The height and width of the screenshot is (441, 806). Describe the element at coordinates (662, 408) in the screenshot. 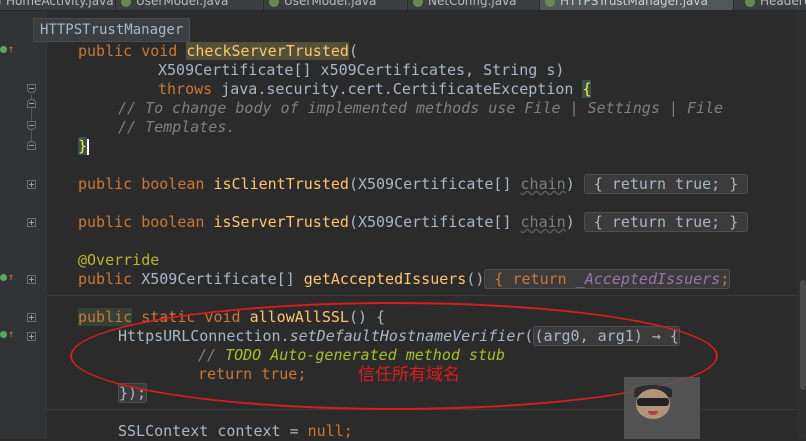

I see `watermark-logo` at that location.